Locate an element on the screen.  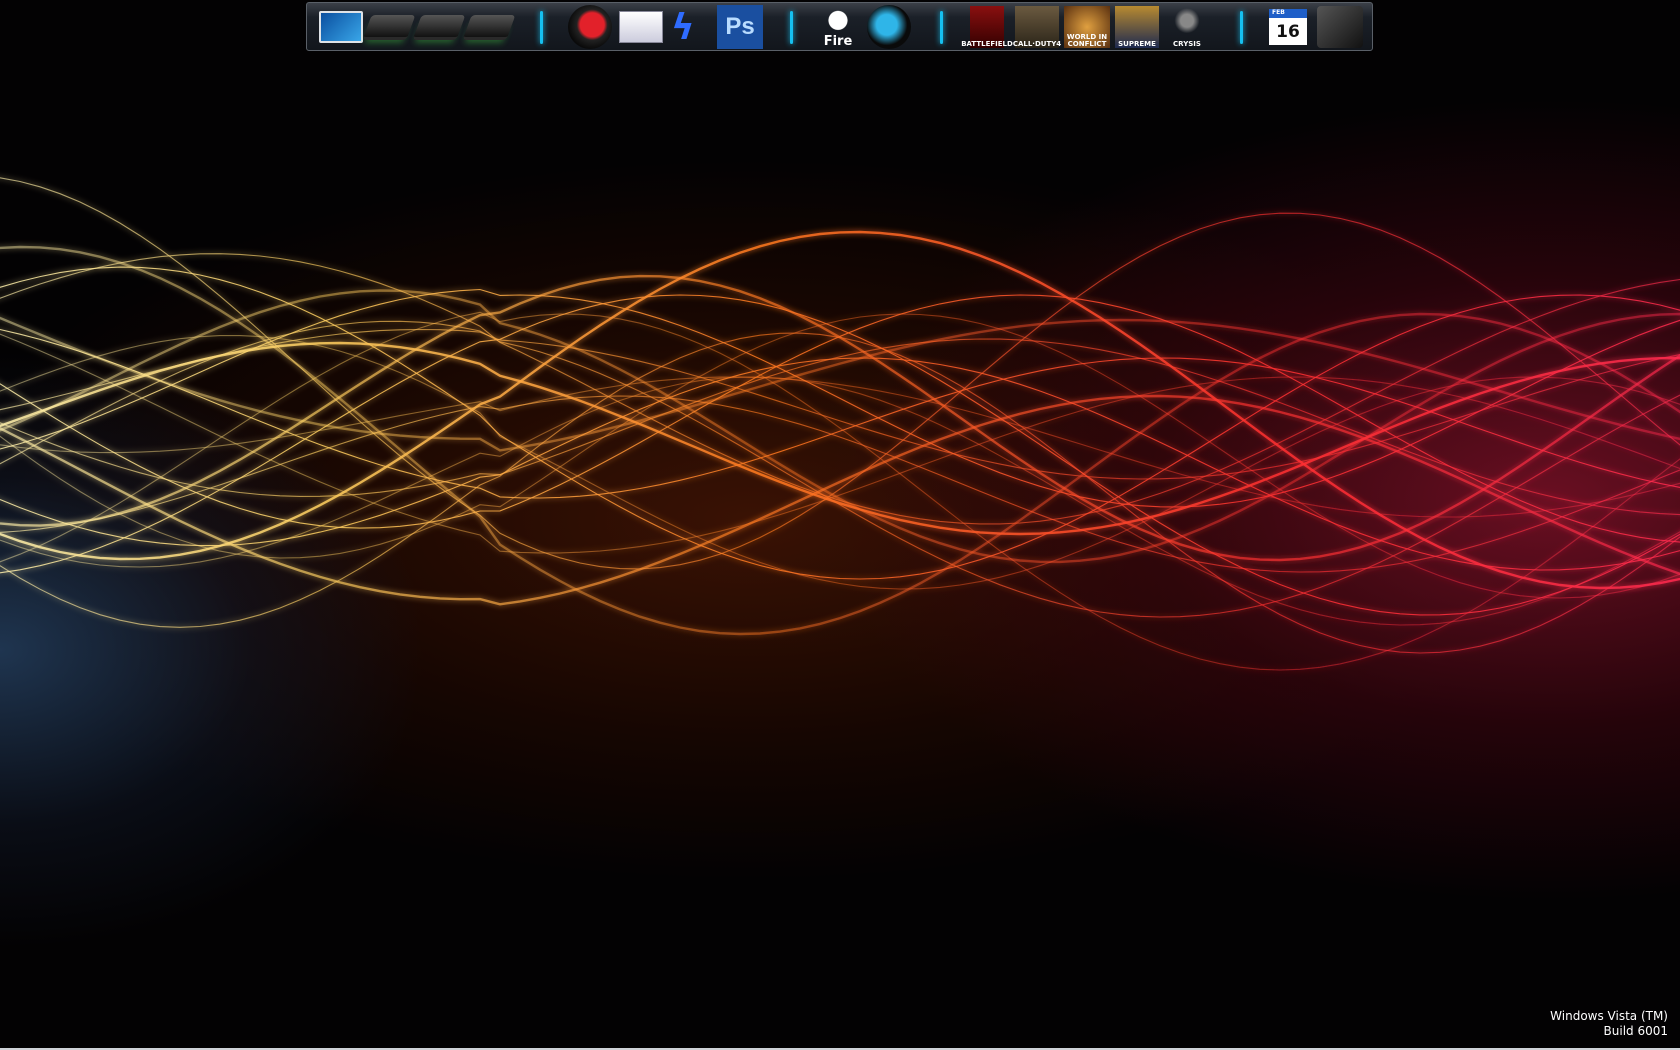
lightning-icon: ϟ is located at coordinates (683, 27).